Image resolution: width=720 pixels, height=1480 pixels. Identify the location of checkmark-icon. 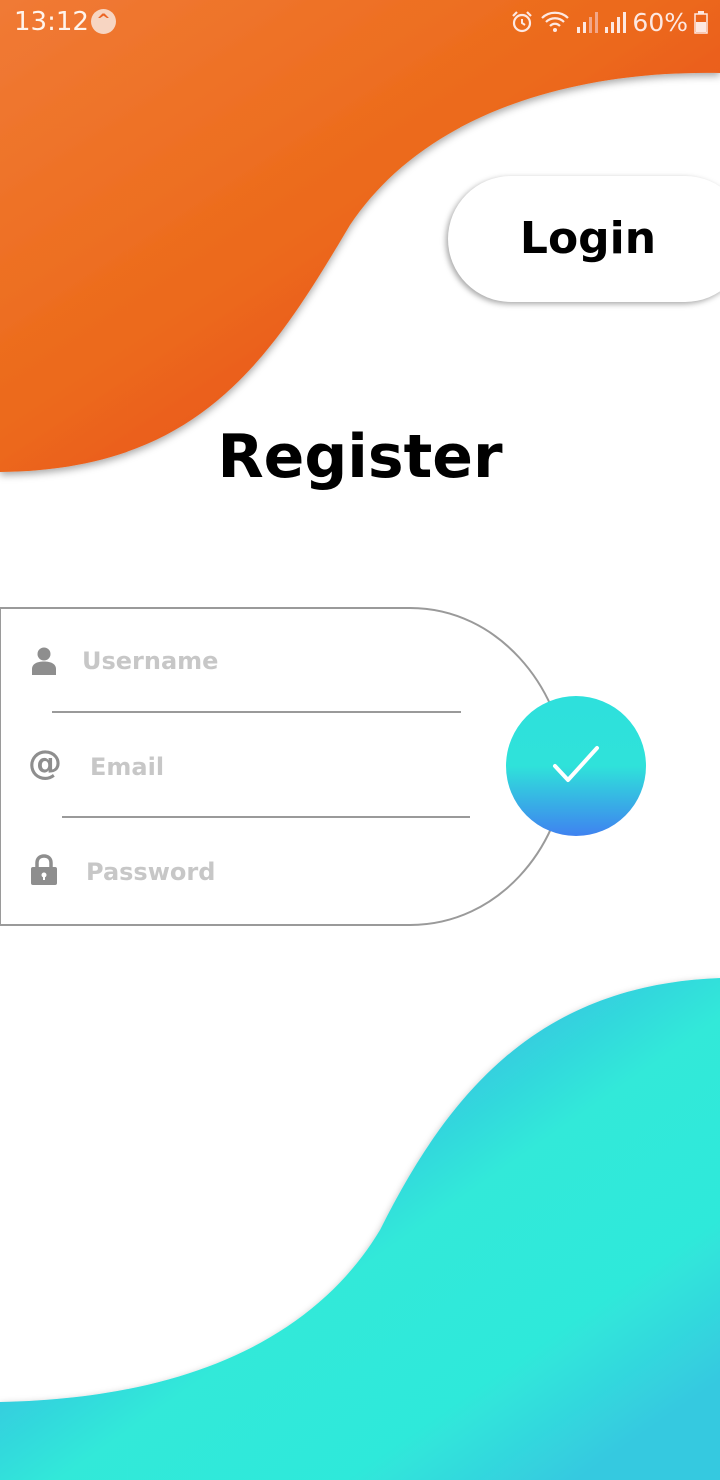
(576, 764).